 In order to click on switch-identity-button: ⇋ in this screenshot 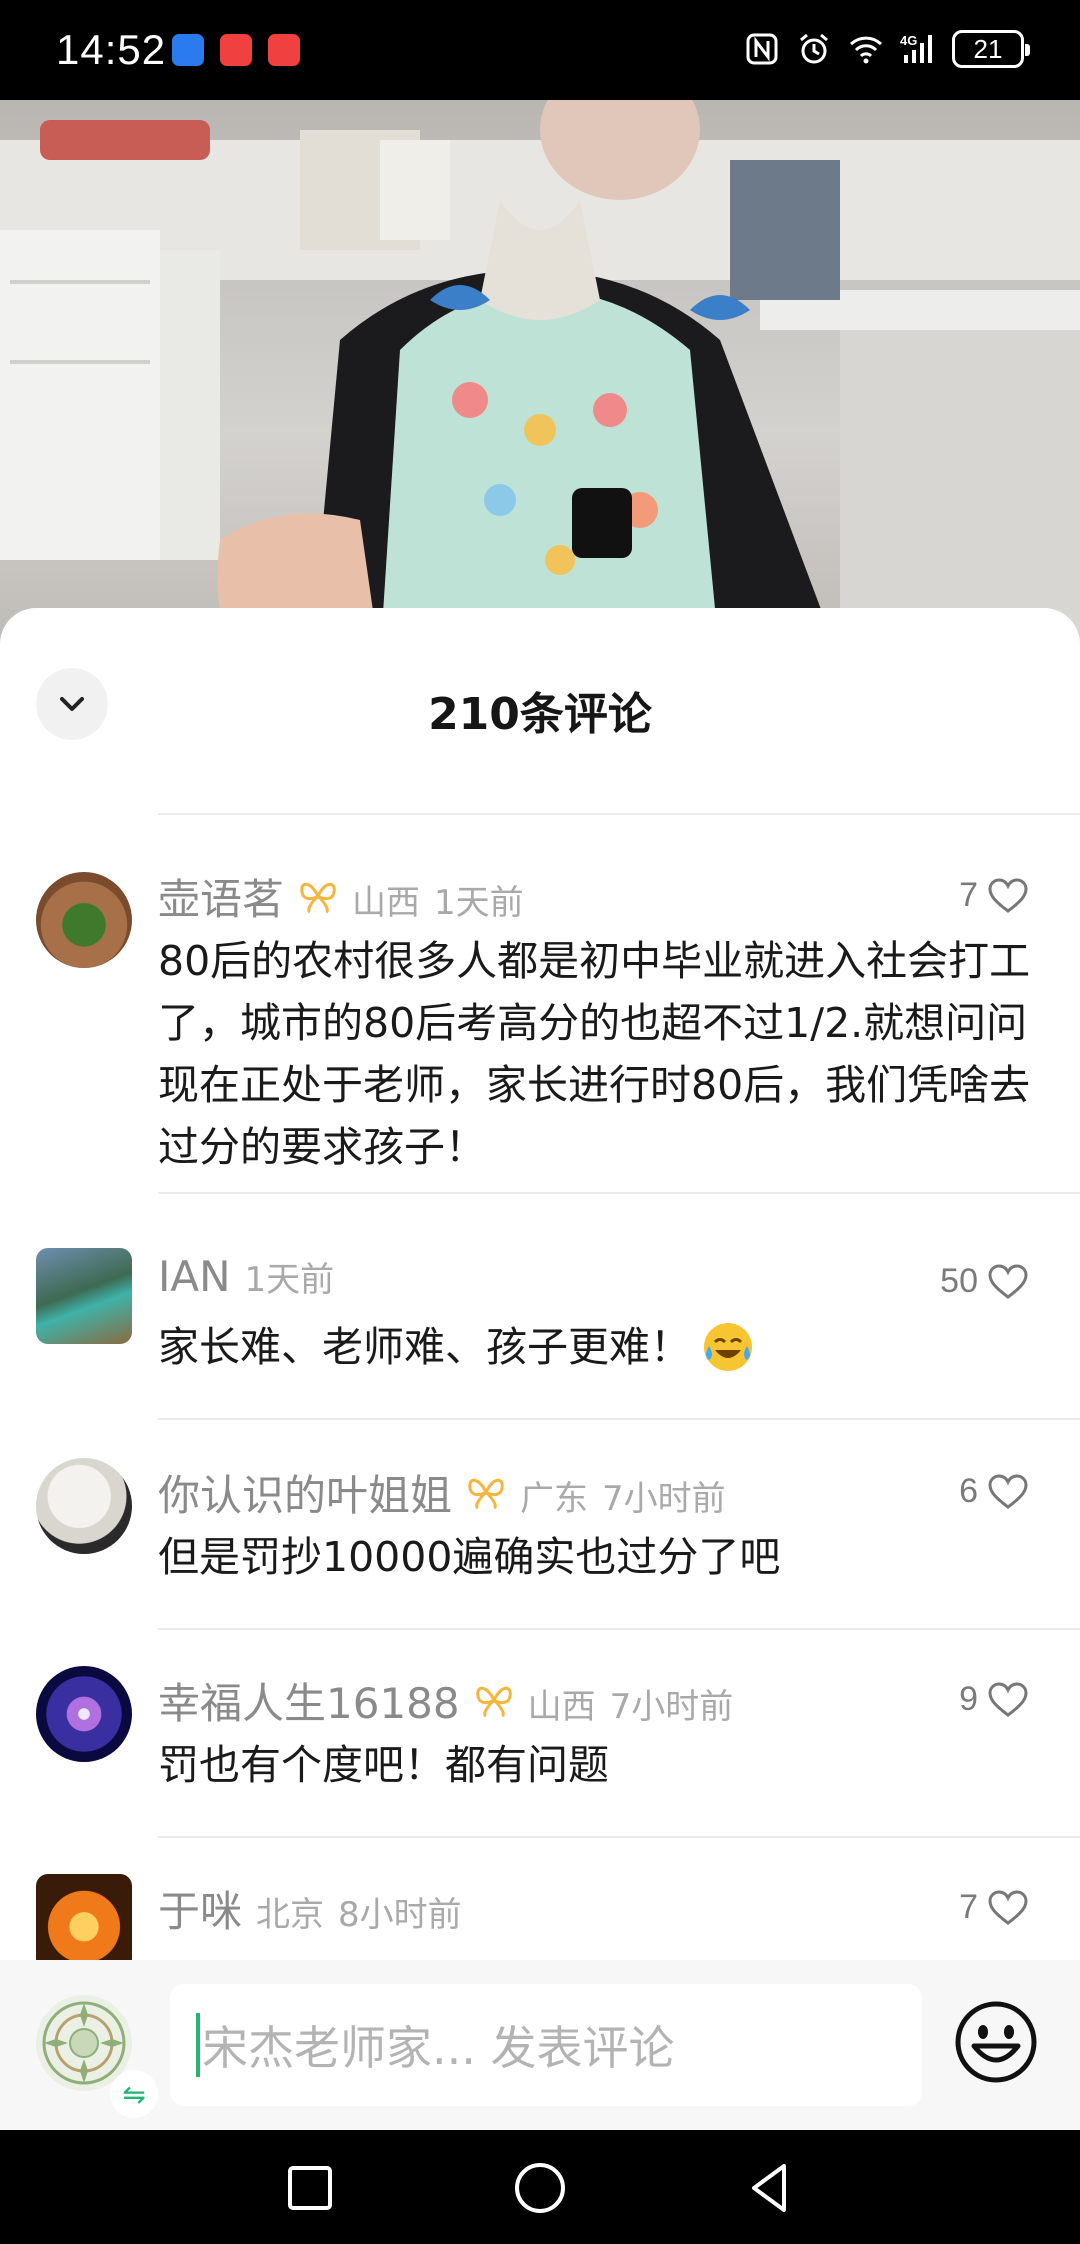, I will do `click(134, 2094)`.